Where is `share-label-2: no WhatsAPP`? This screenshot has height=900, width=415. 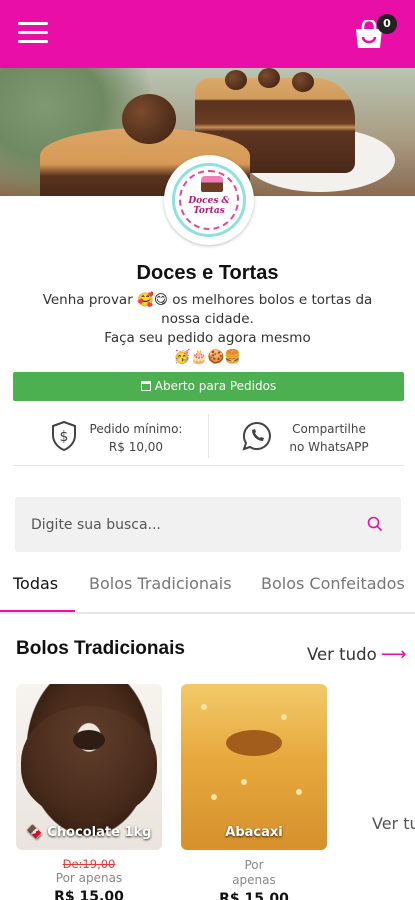
share-label-2: no WhatsAPP is located at coordinates (329, 447).